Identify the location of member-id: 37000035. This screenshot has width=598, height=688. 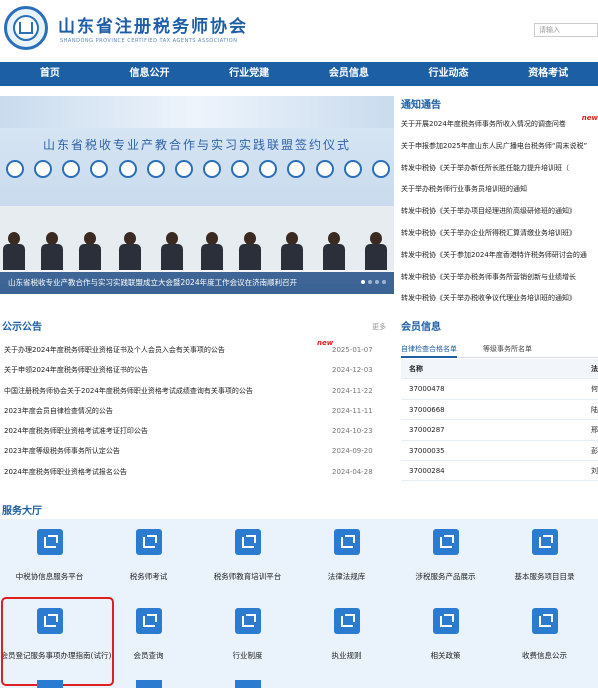
(427, 450).